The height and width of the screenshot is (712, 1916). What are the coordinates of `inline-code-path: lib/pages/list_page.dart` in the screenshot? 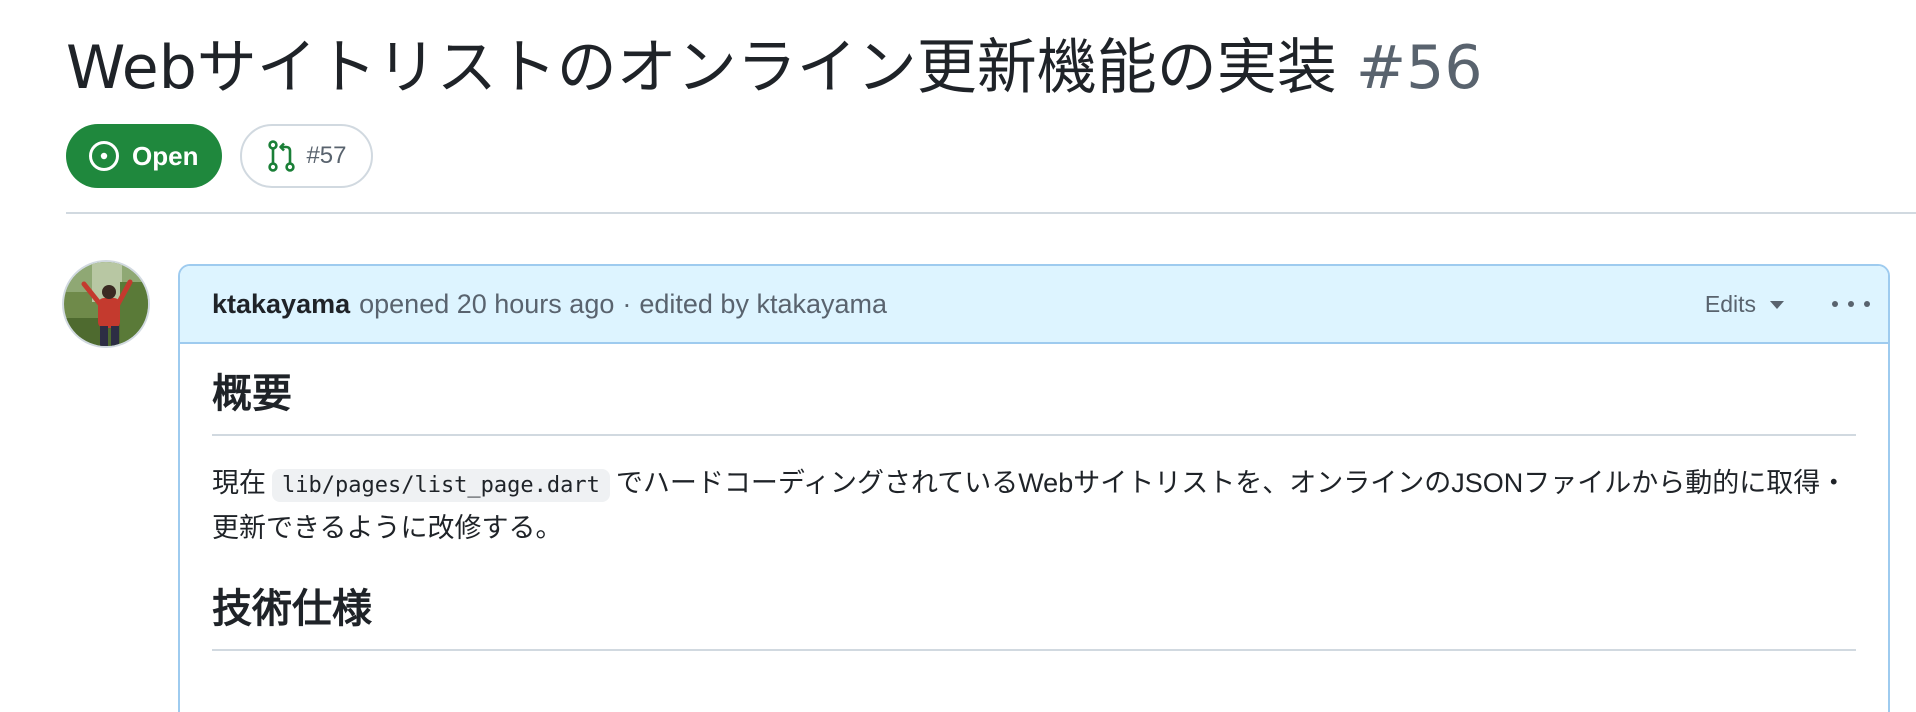 It's located at (441, 485).